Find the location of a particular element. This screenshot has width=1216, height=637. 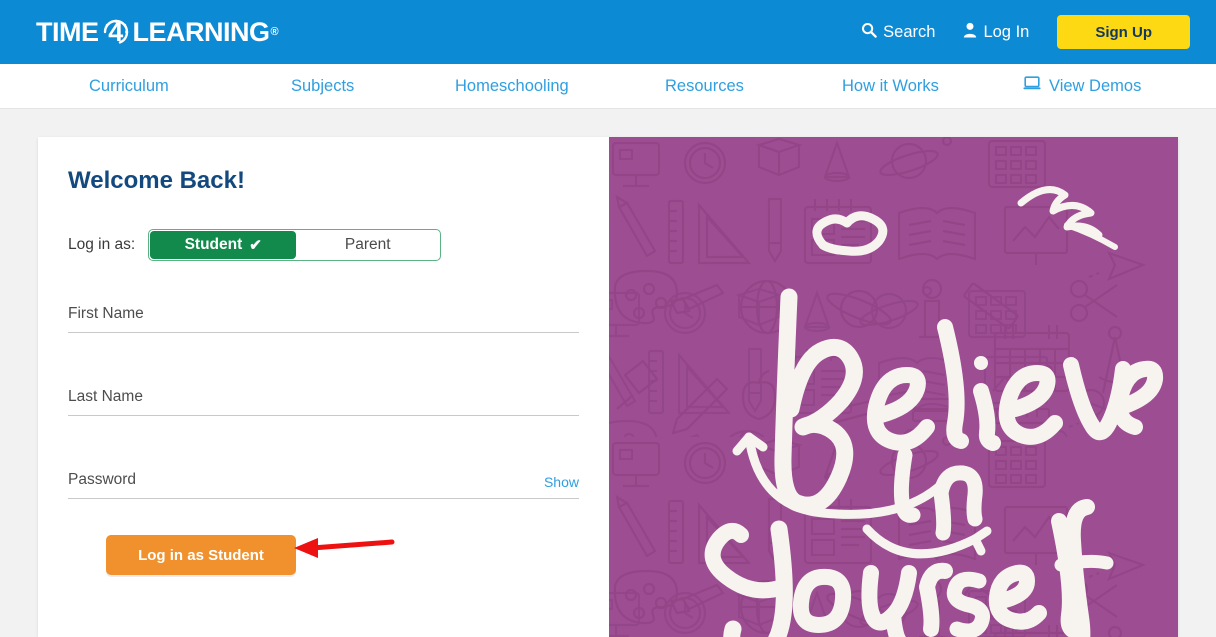

nav-item-homeschooling: Homeschooling is located at coordinates (512, 86).